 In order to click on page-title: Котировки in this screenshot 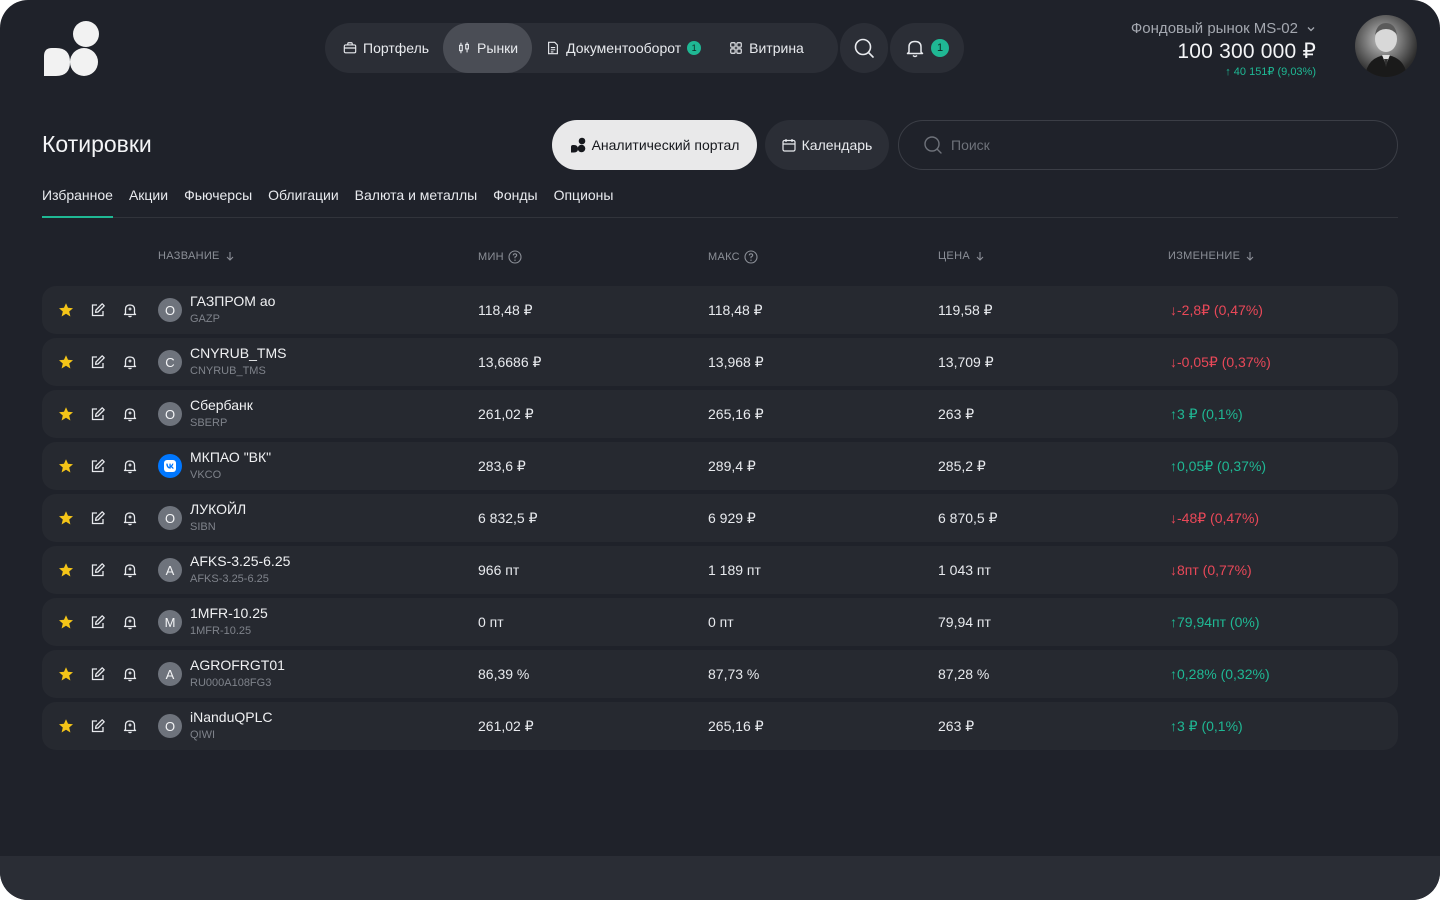, I will do `click(97, 144)`.